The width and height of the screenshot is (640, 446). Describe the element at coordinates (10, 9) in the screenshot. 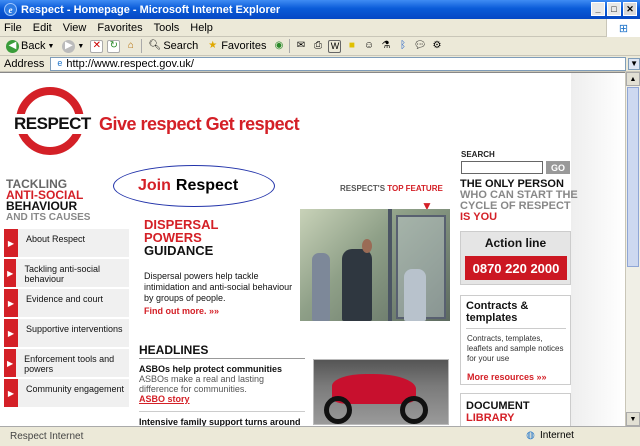

I see `ie-icon: e` at that location.